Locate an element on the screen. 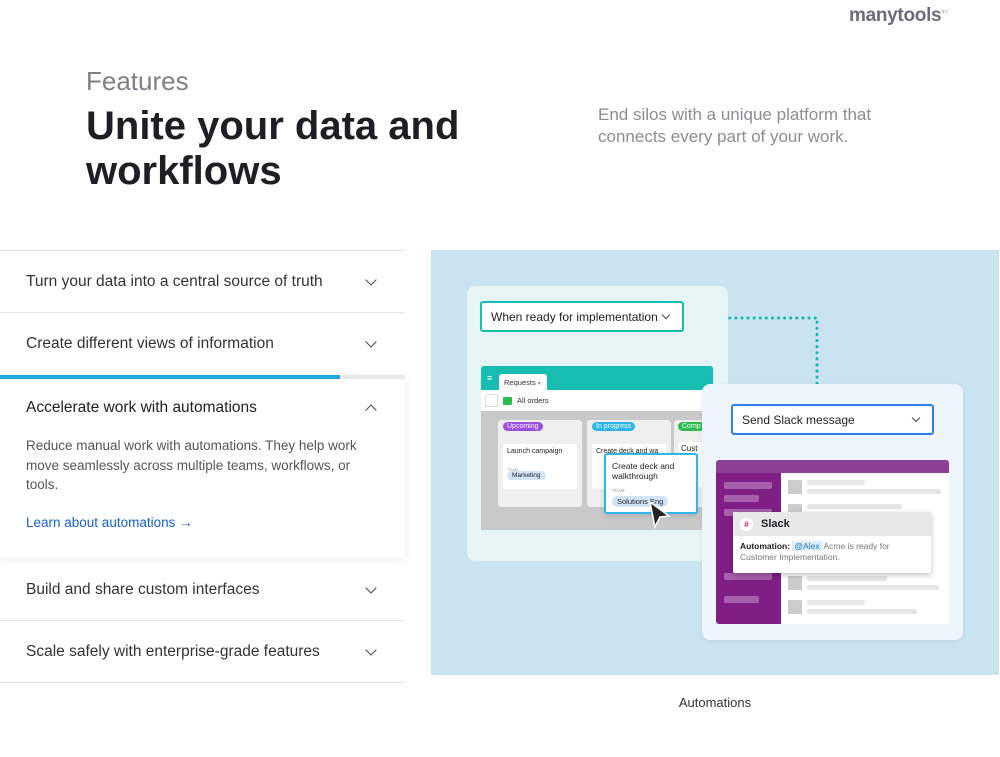 The width and height of the screenshot is (1000, 757). accordion-item-interfaces: Build and share custom interfaces is located at coordinates (202, 589).